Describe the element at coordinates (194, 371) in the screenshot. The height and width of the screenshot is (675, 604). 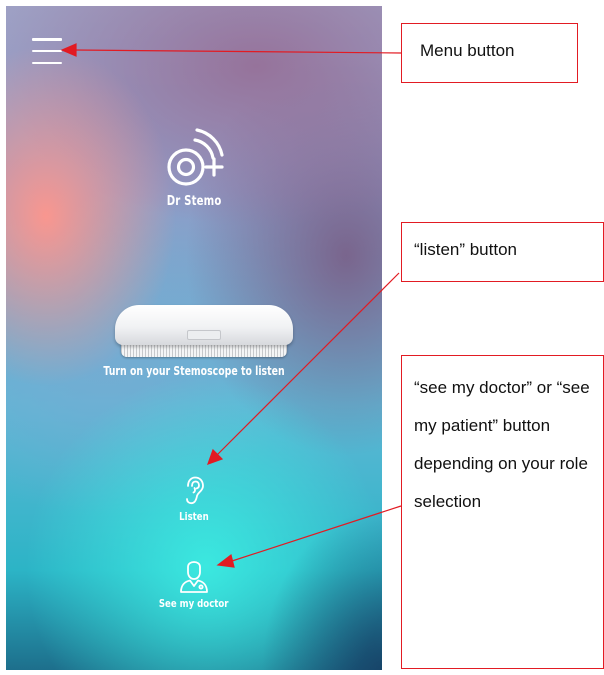
I see `turn-on-prompt: Turn on your Stemoscope to listen` at that location.